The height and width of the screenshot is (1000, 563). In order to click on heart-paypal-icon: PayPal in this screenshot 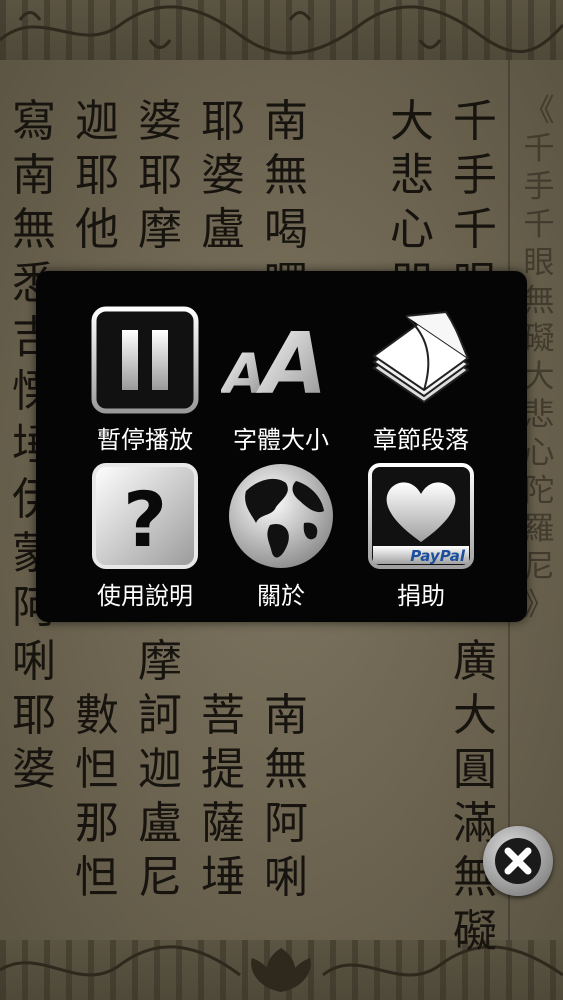, I will do `click(421, 515)`.